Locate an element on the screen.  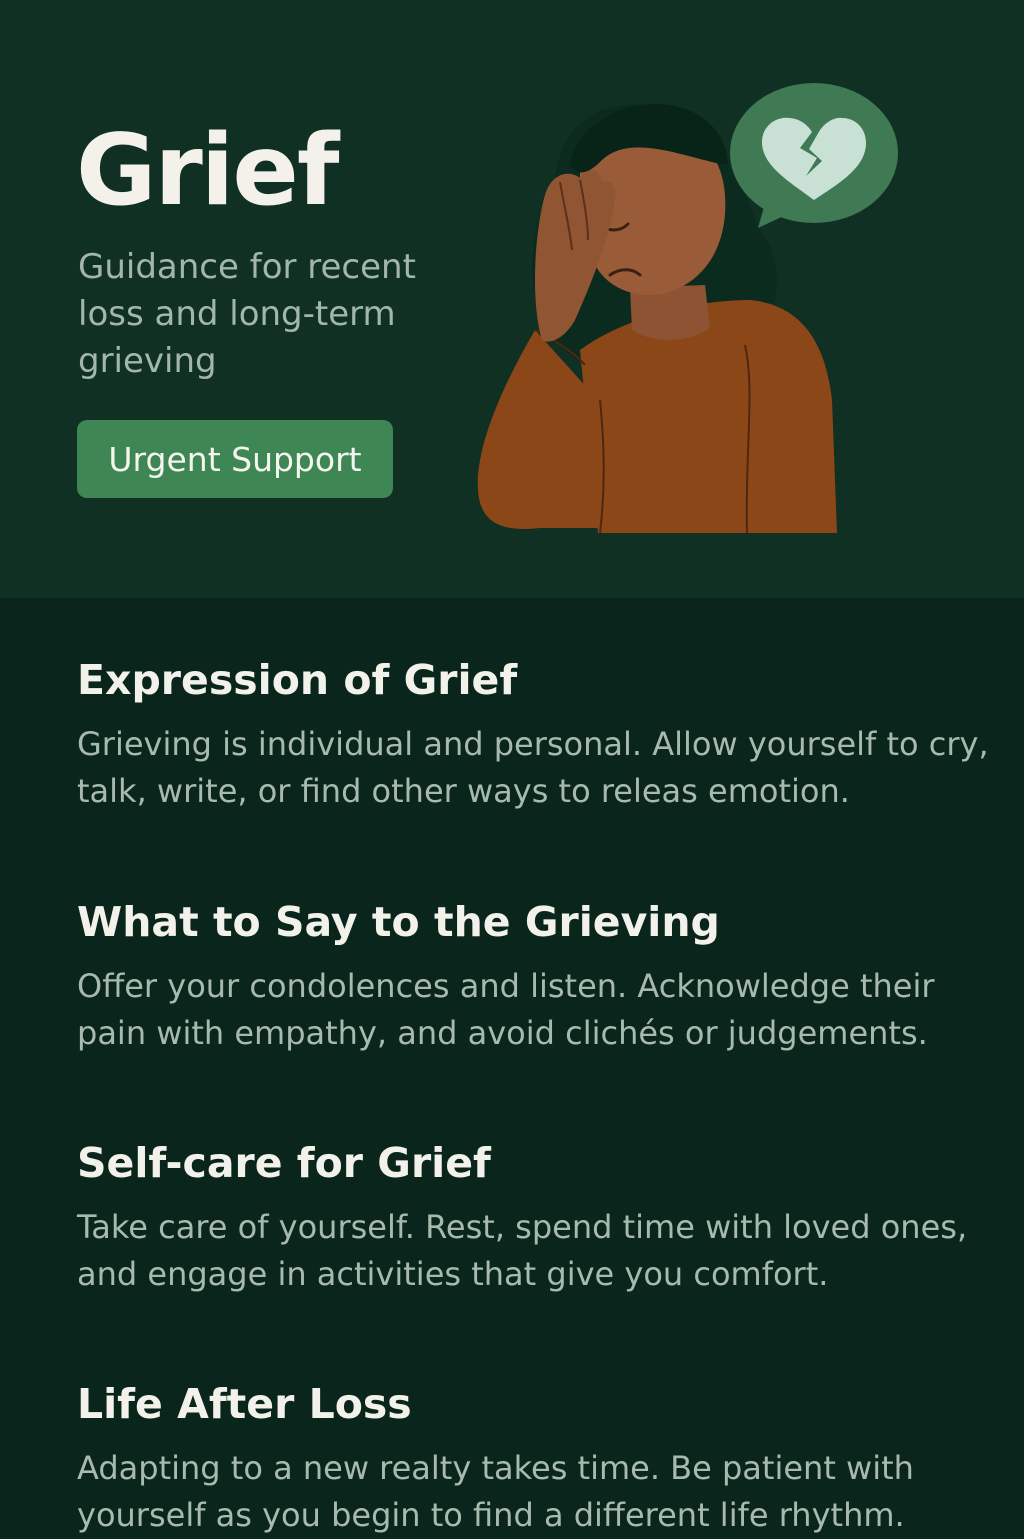
page-title: Grief is located at coordinates (207, 171).